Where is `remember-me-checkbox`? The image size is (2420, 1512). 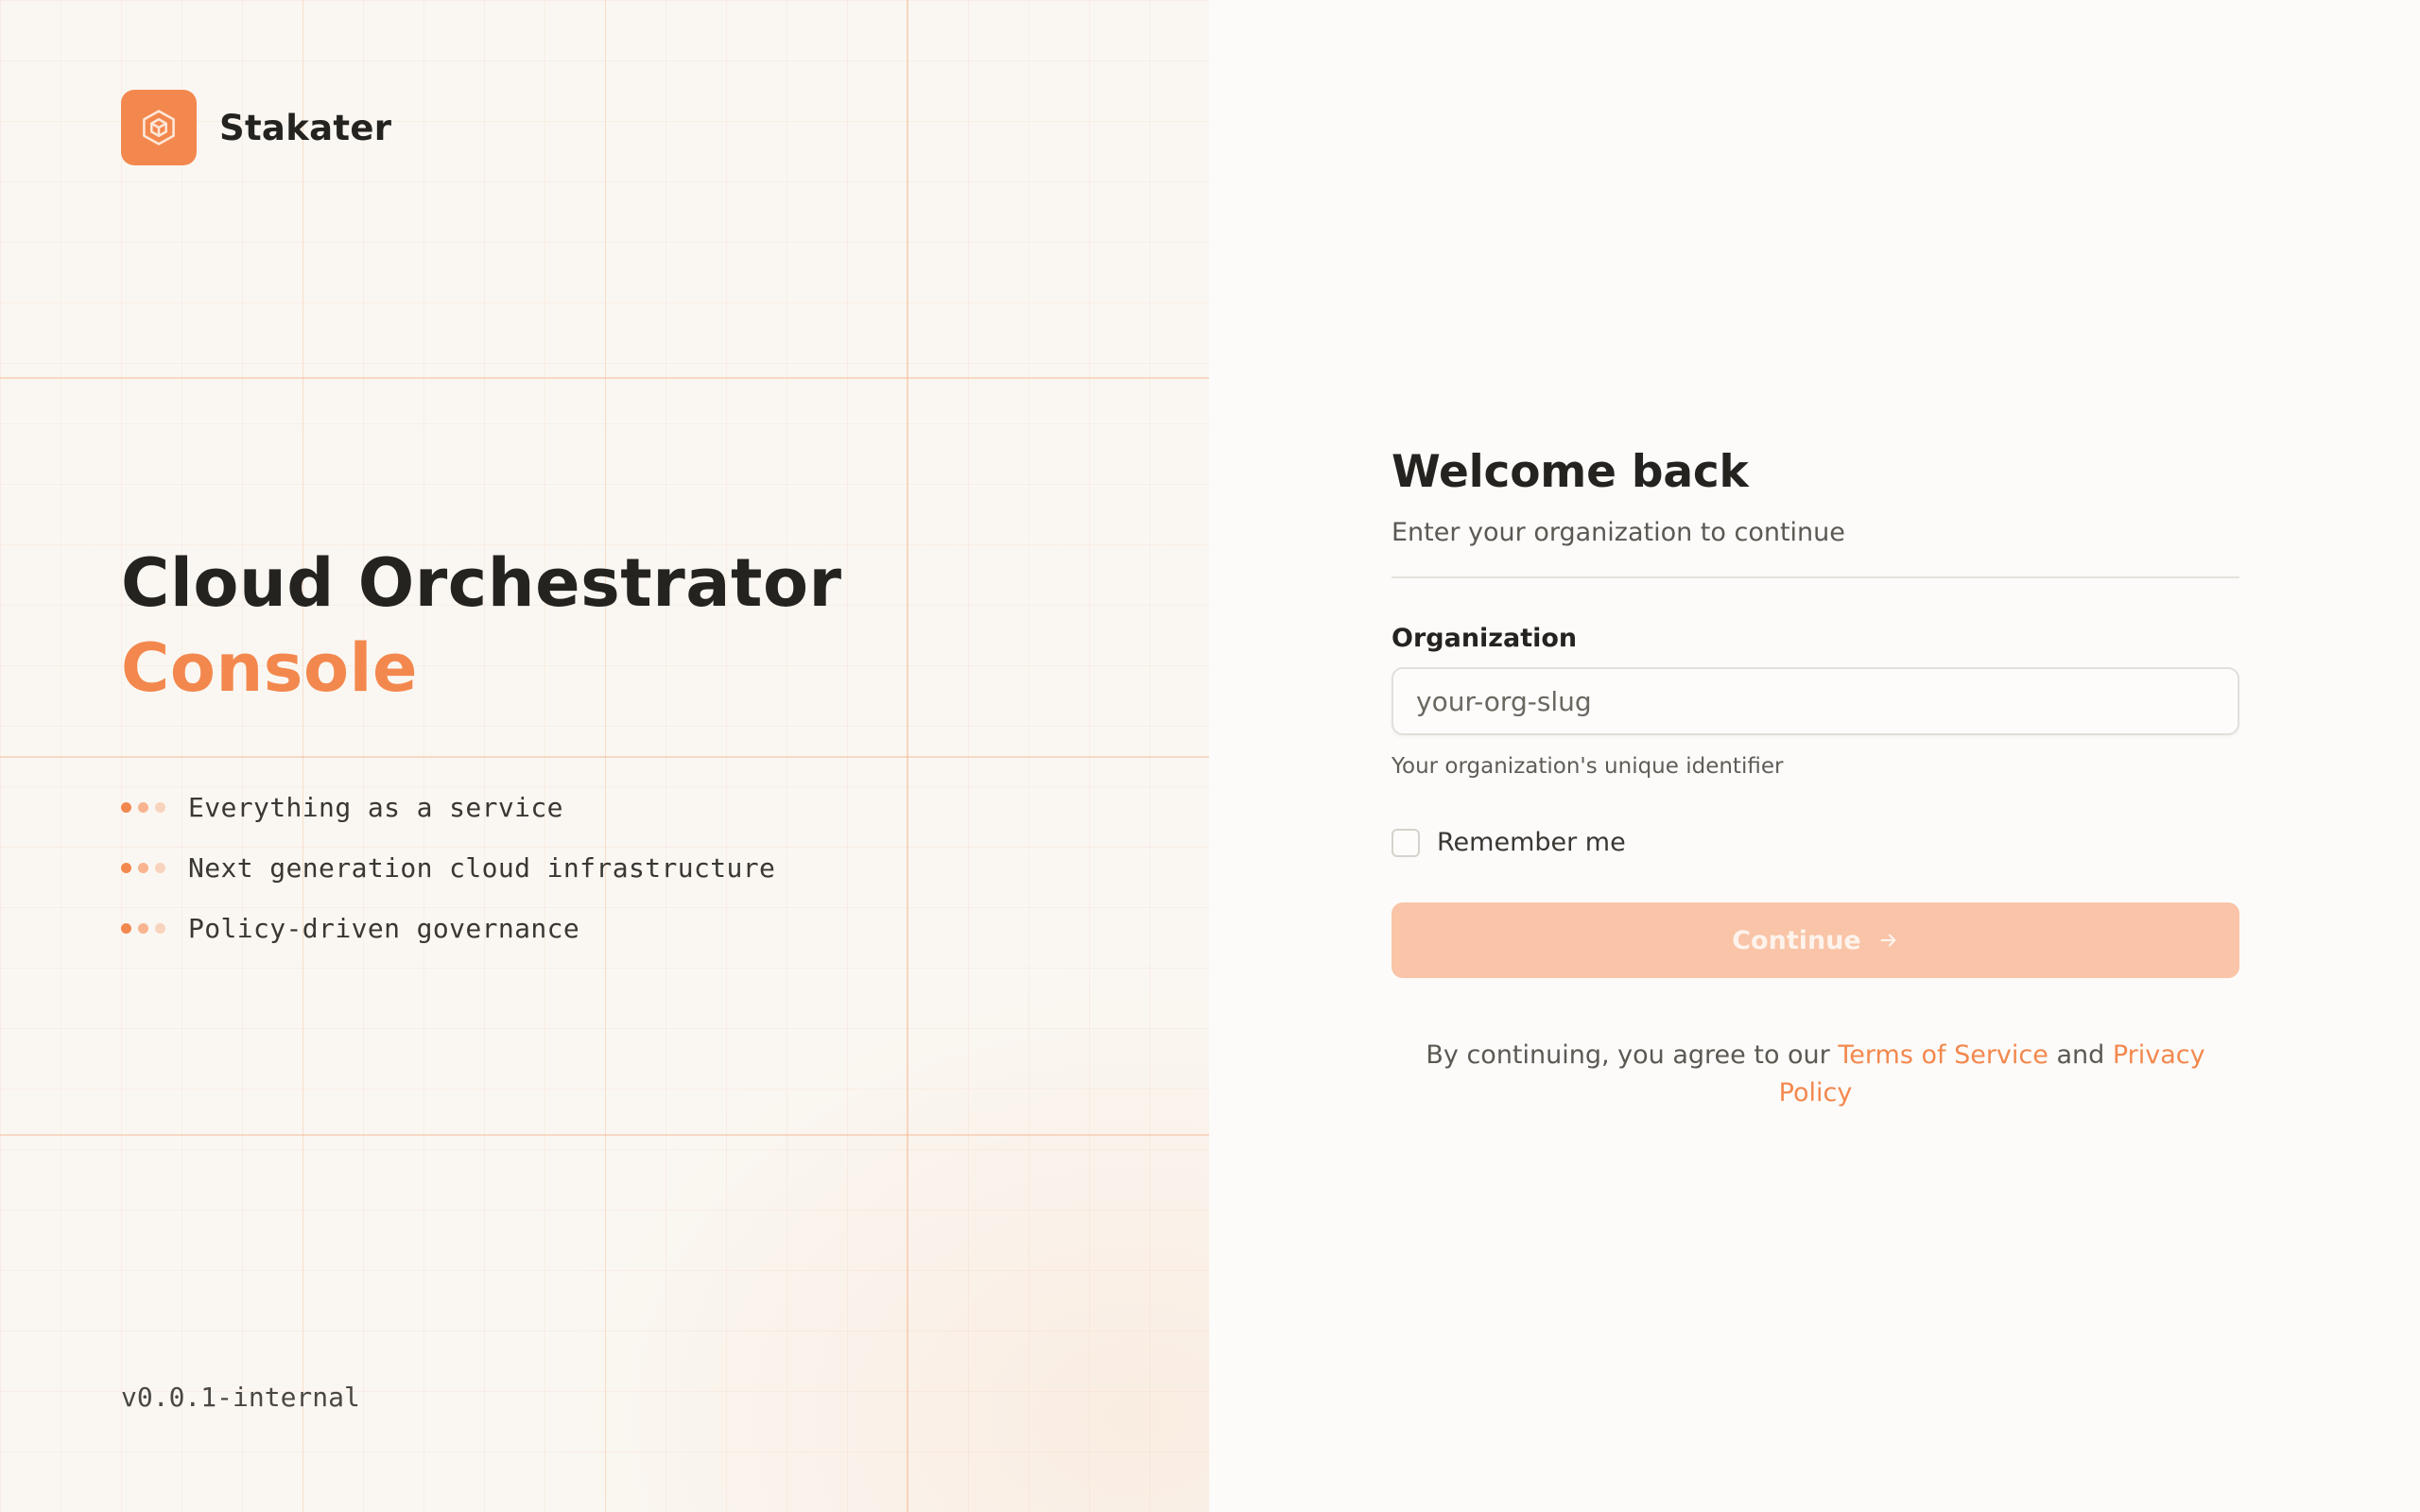
remember-me-checkbox is located at coordinates (1406, 842).